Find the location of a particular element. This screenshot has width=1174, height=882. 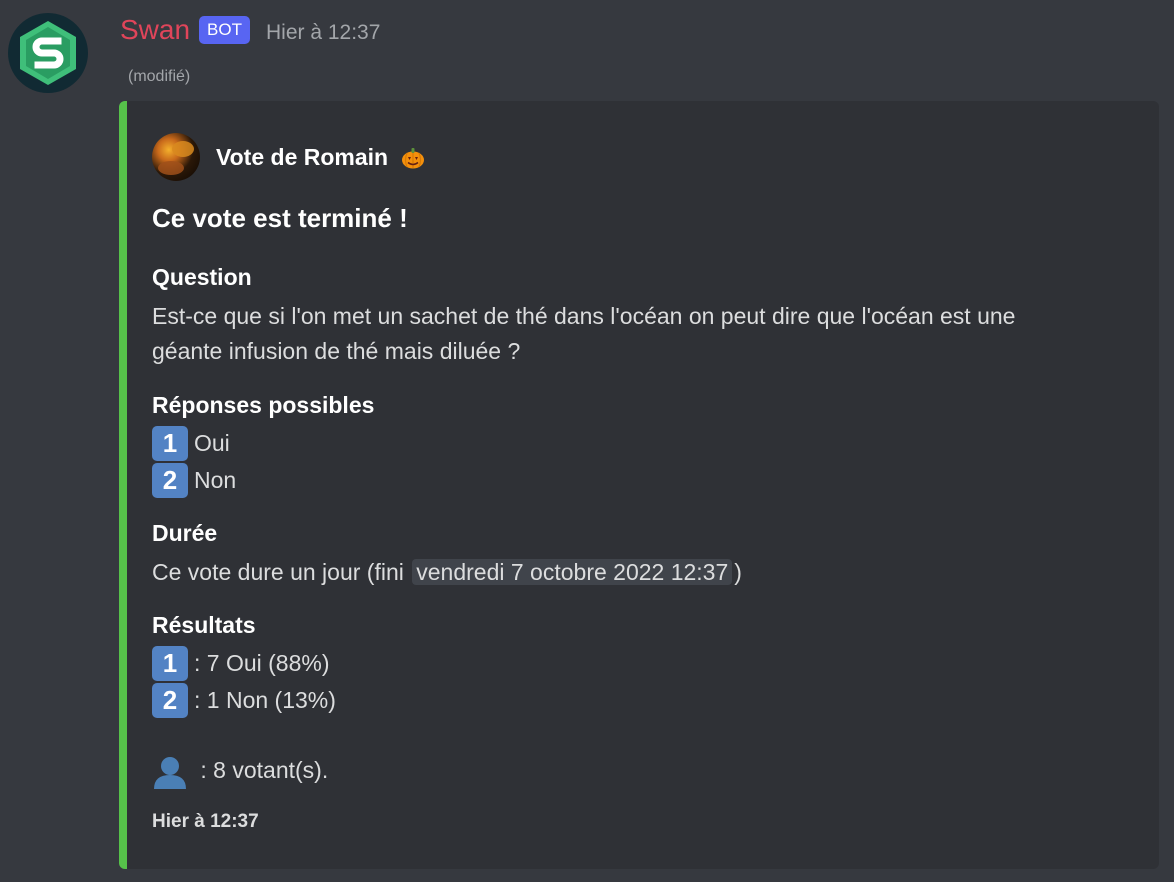

embed-author: Vote de Romain is located at coordinates (288, 157).